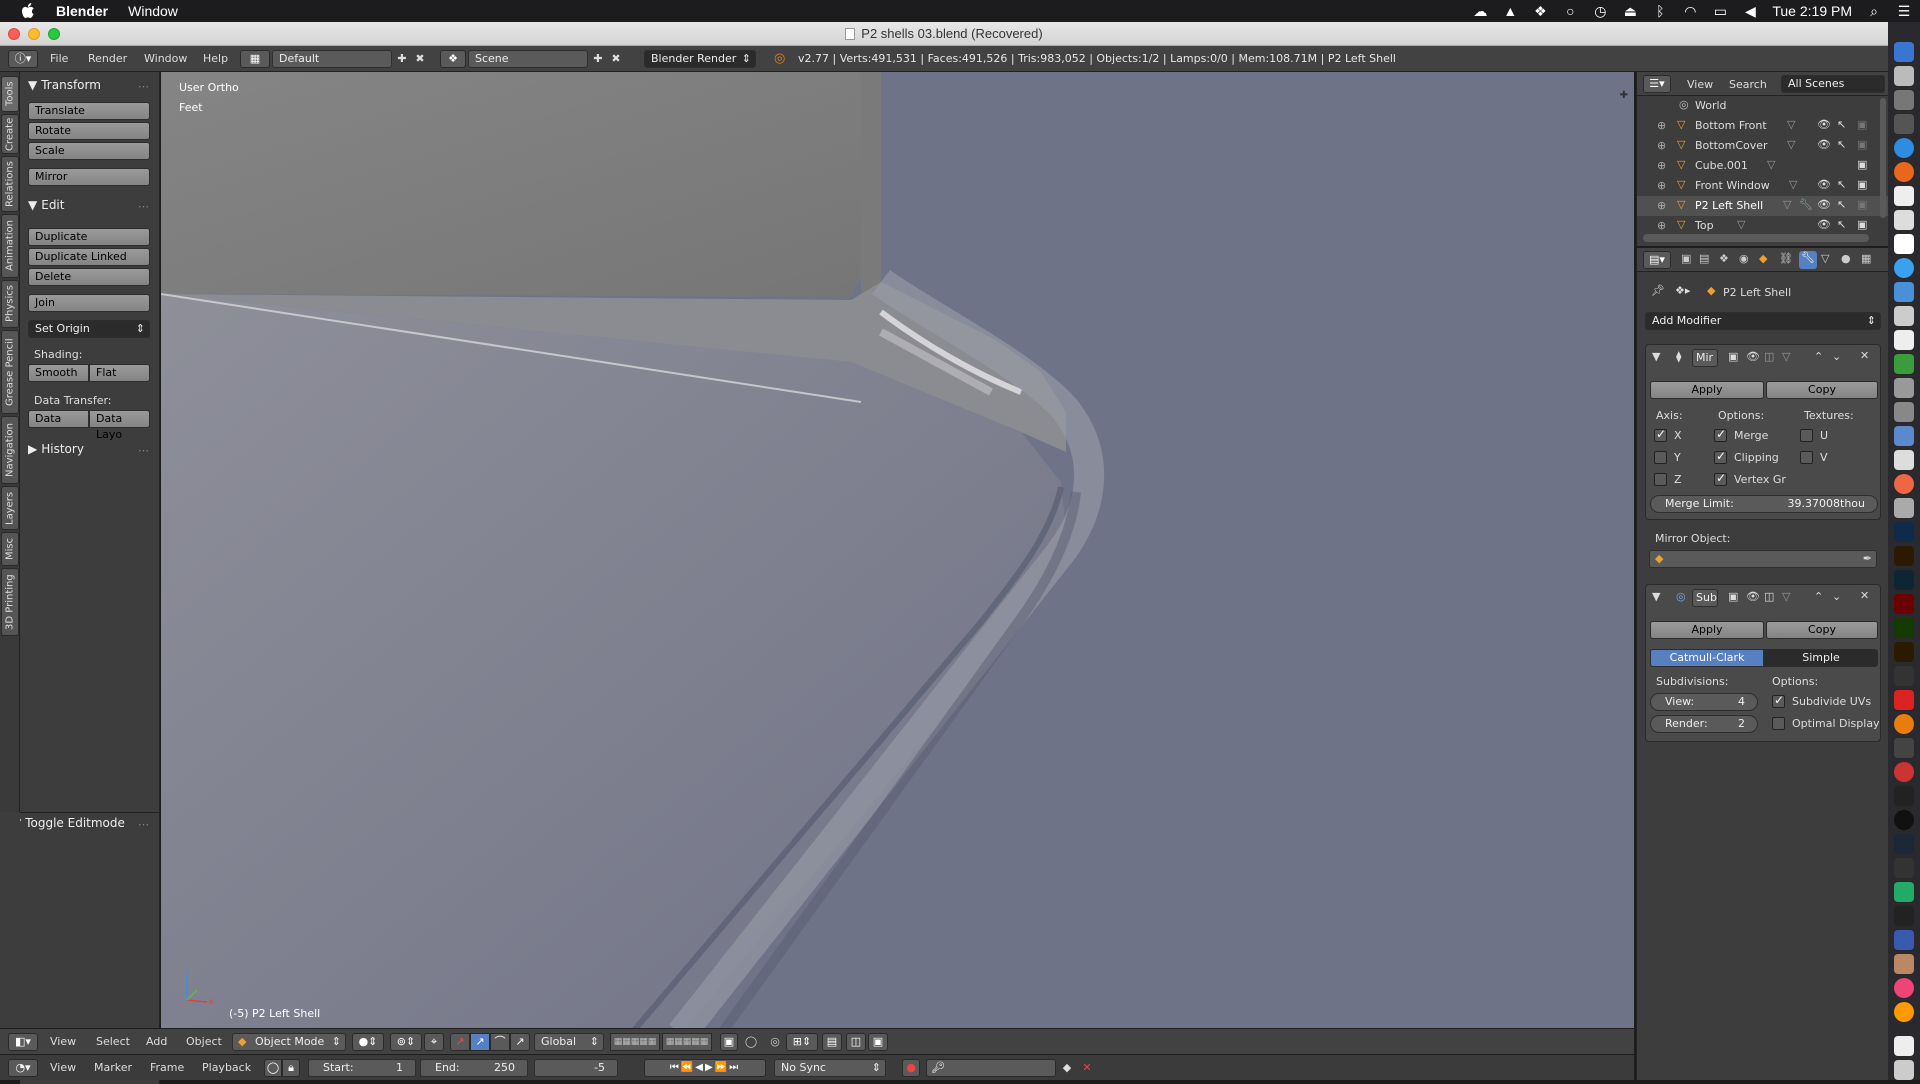 The image size is (1920, 1084). Describe the element at coordinates (520, 1042) in the screenshot. I see `extra-manipulator-icon: ↗` at that location.